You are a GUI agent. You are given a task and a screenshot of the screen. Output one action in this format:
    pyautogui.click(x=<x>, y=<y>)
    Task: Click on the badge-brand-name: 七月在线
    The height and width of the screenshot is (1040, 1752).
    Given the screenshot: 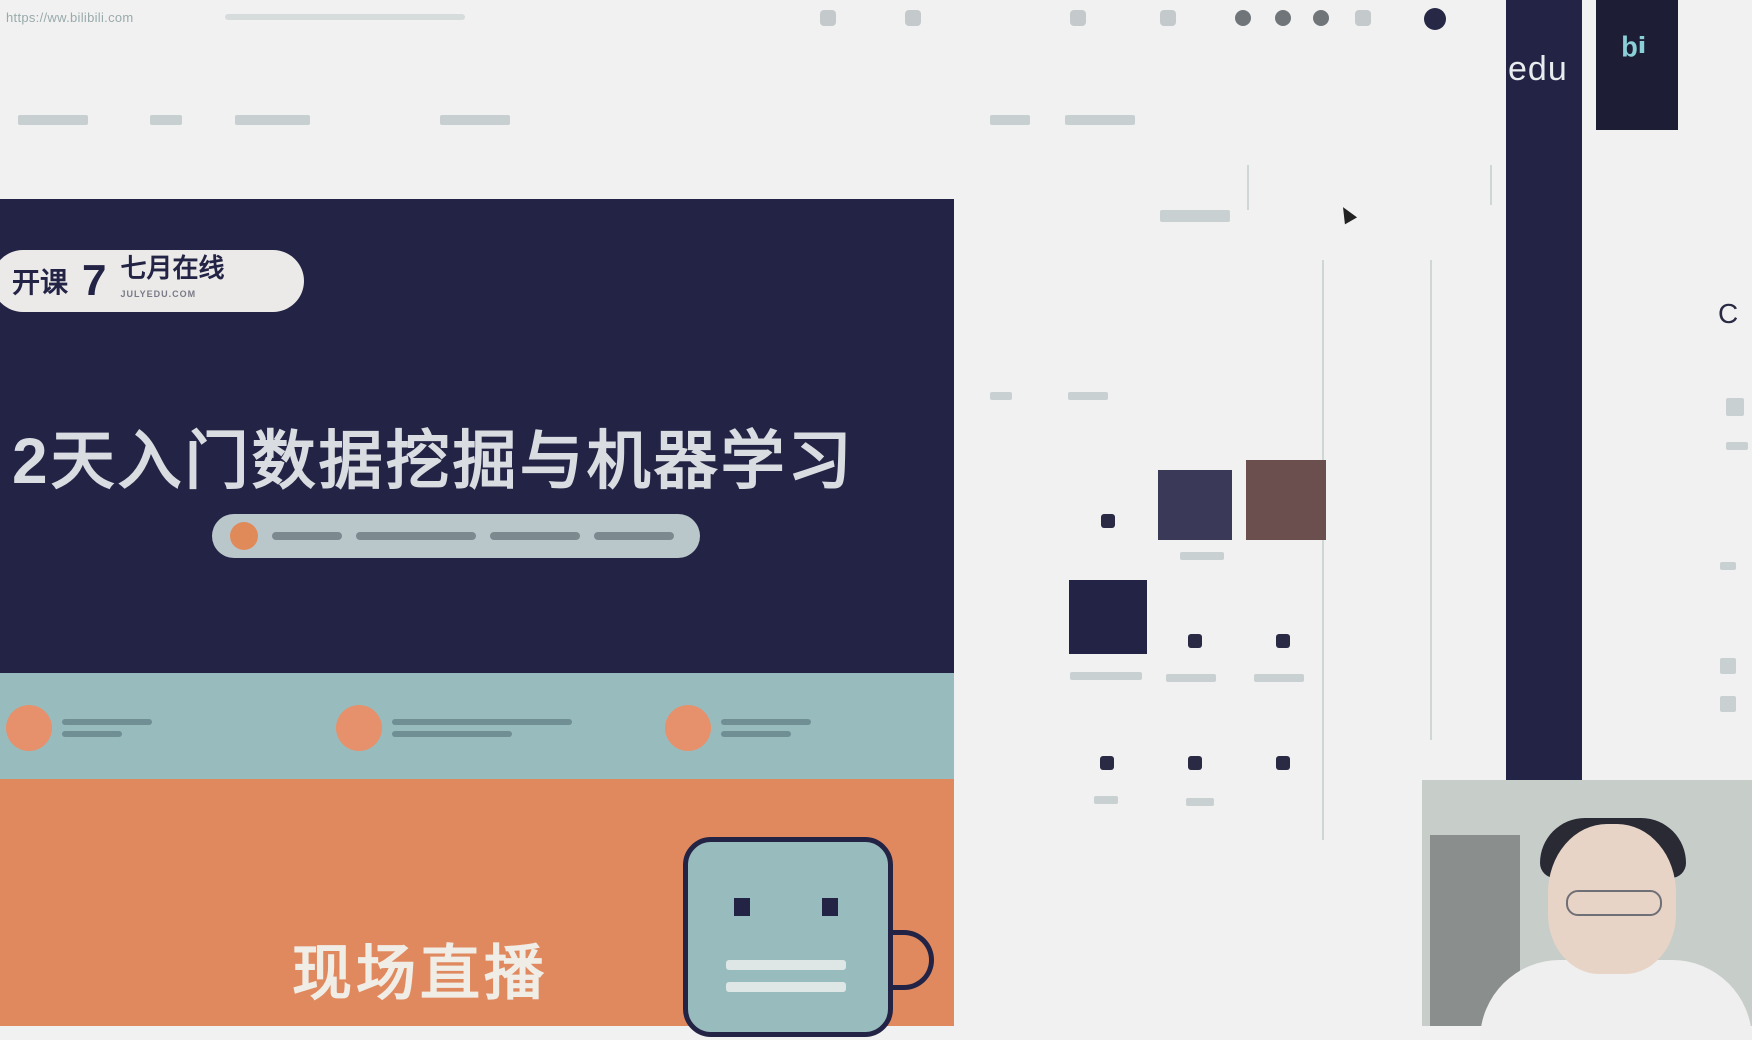 What is the action you would take?
    pyautogui.click(x=172, y=268)
    